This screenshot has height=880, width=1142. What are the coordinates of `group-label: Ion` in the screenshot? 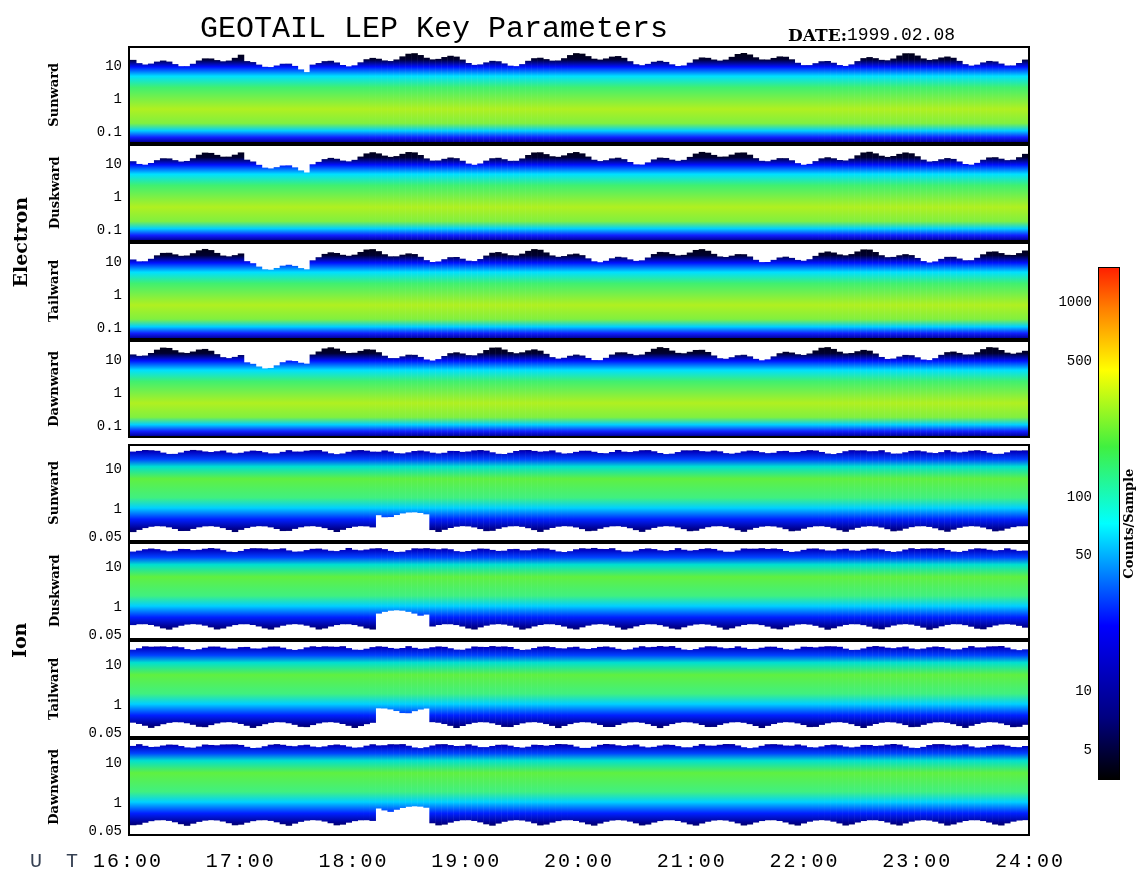 It's located at (19, 640).